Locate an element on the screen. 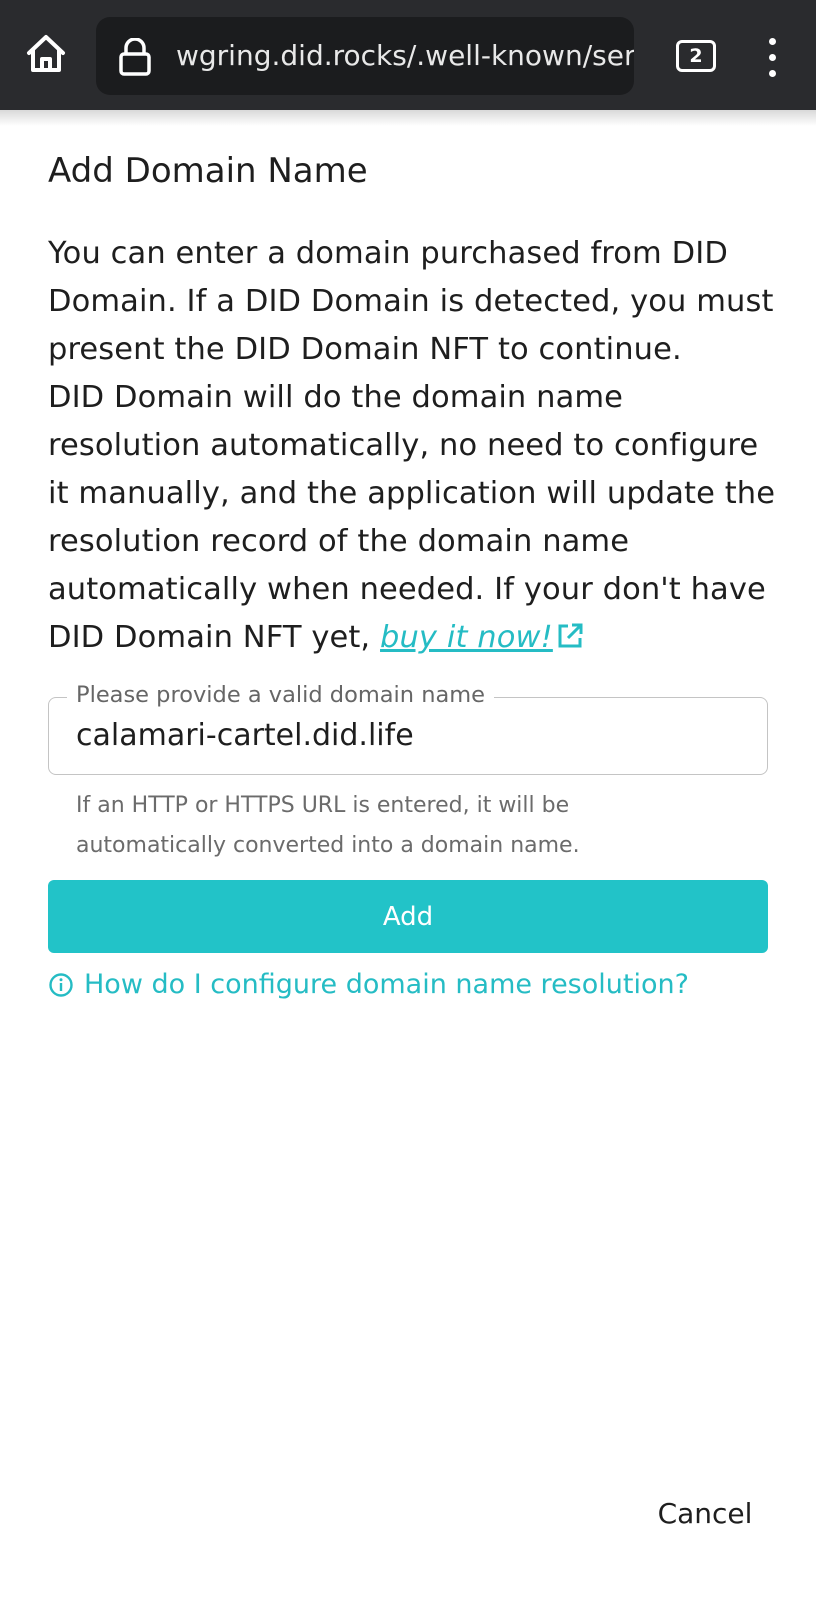  home-icon is located at coordinates (46, 53).